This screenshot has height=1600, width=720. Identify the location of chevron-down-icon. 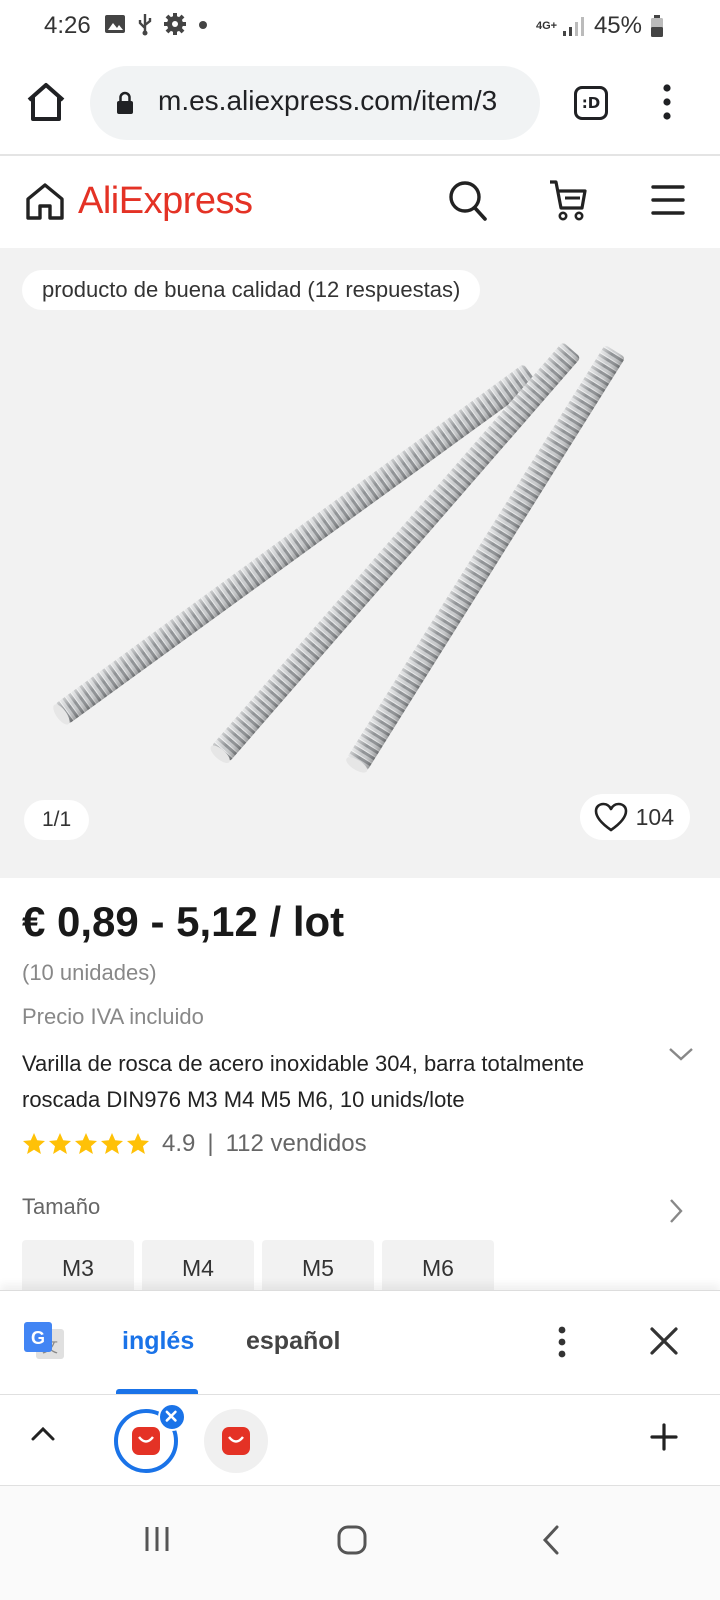
(681, 1054).